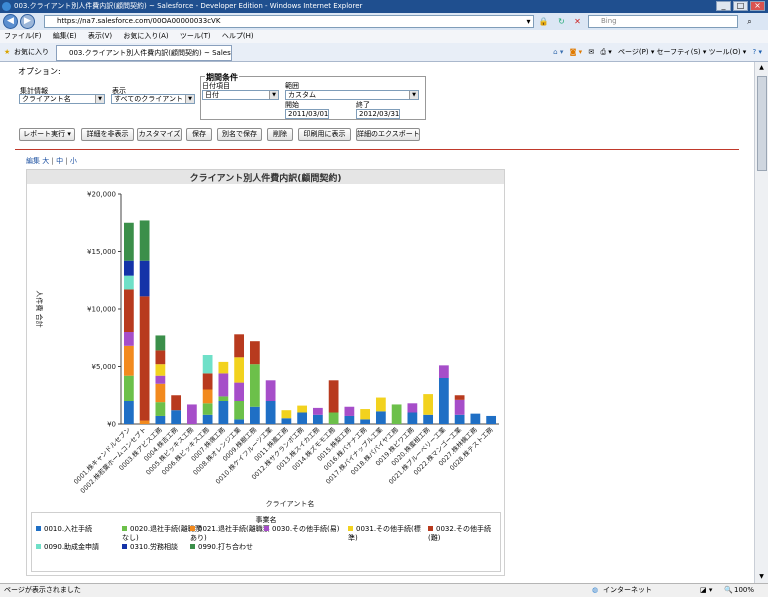 The height and width of the screenshot is (597, 768). Describe the element at coordinates (352, 95) in the screenshot. I see `range-select: カスタム ▼` at that location.